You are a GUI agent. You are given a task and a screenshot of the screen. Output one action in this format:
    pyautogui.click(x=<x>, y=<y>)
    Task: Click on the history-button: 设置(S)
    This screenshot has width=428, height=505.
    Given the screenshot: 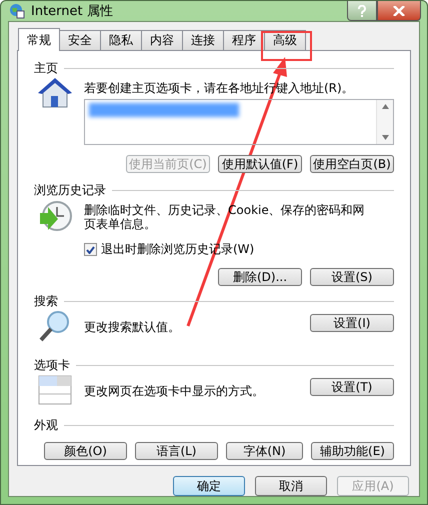 What is the action you would take?
    pyautogui.click(x=352, y=277)
    